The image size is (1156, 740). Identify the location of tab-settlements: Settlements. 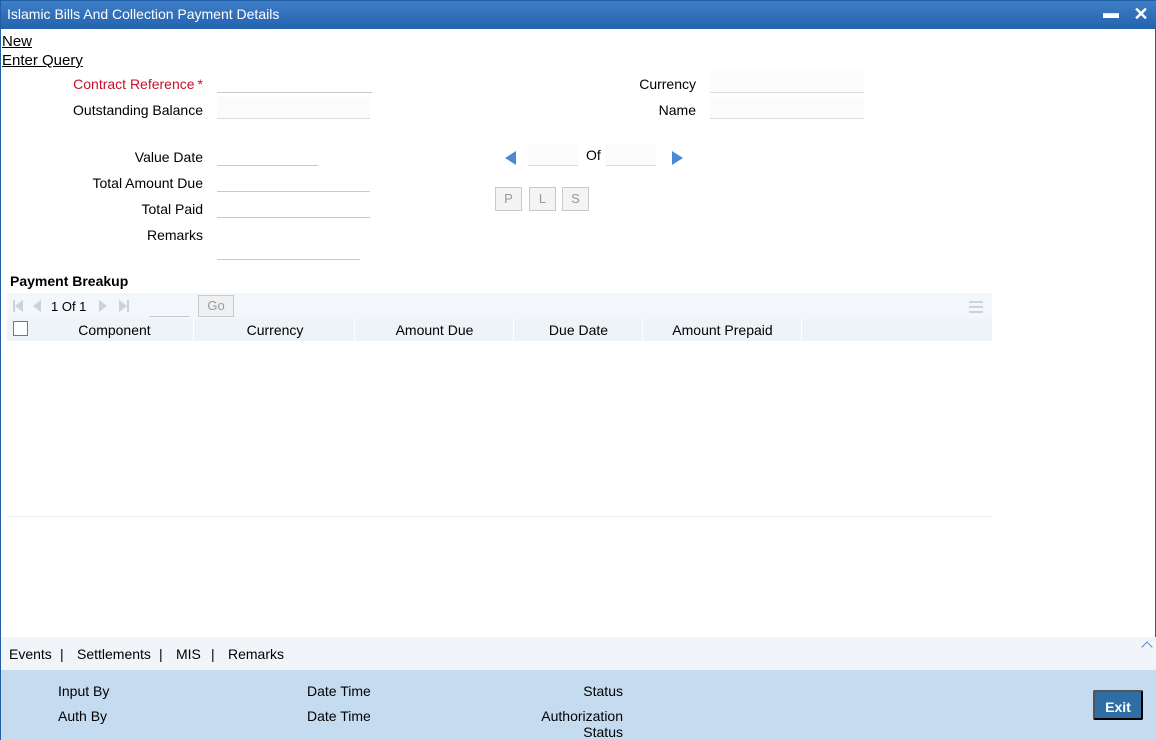
(114, 654).